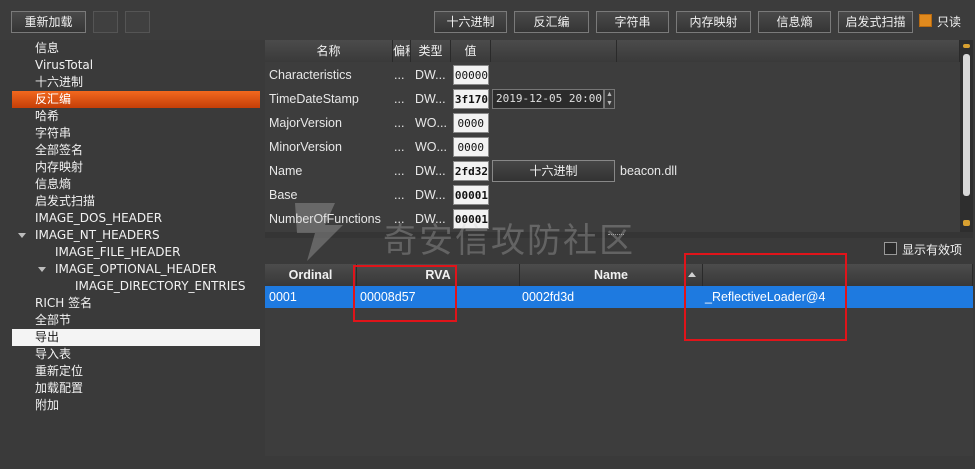 This screenshot has height=469, width=975. Describe the element at coordinates (136, 116) in the screenshot. I see `tree-item-hash: 哈希` at that location.